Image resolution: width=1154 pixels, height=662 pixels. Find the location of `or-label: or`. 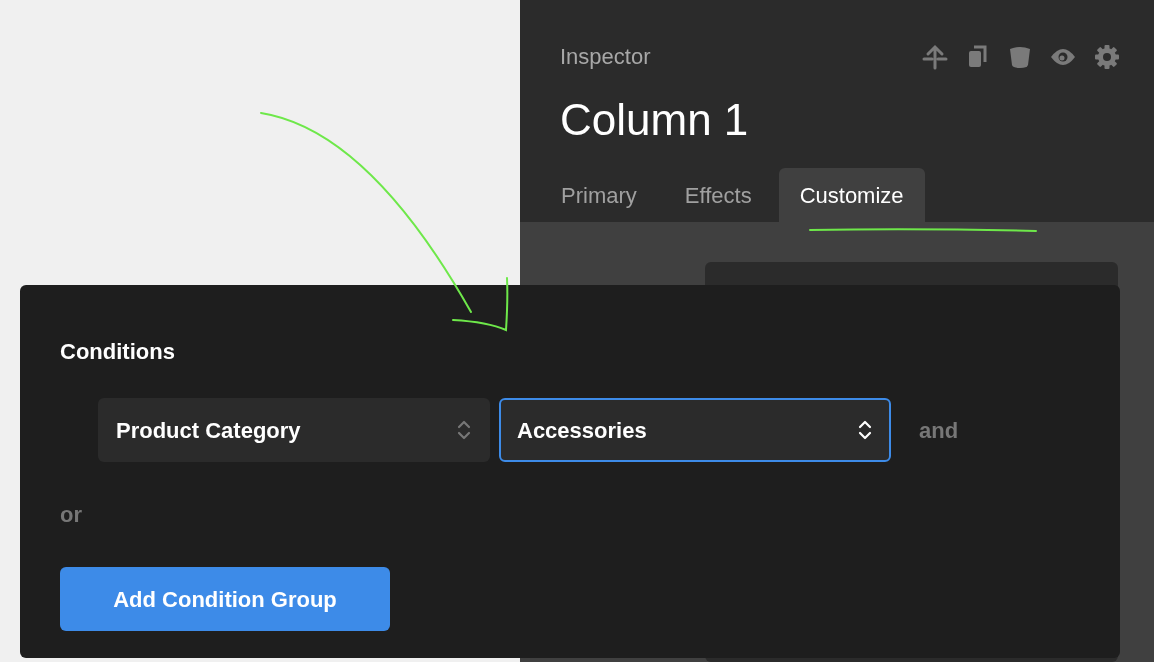

or-label: or is located at coordinates (71, 515).